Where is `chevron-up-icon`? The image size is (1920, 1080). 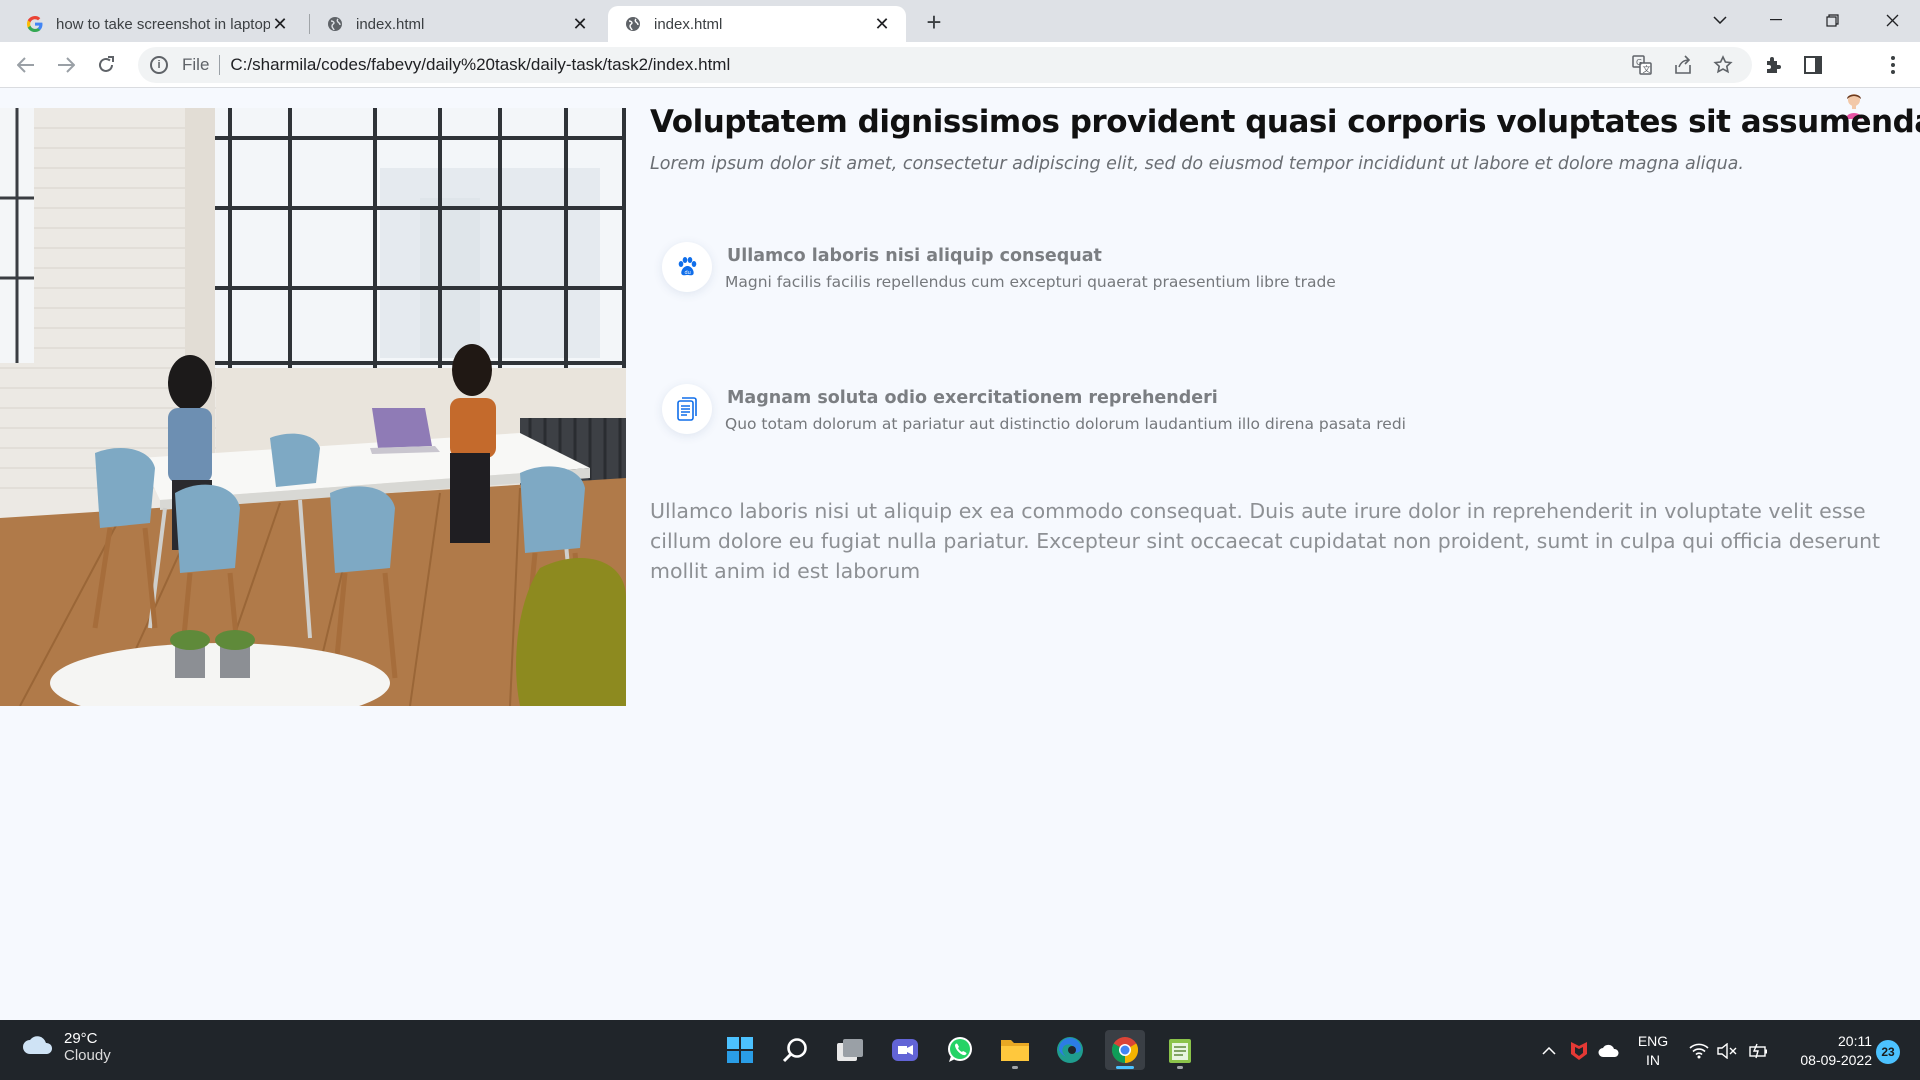
chevron-up-icon is located at coordinates (1549, 1051).